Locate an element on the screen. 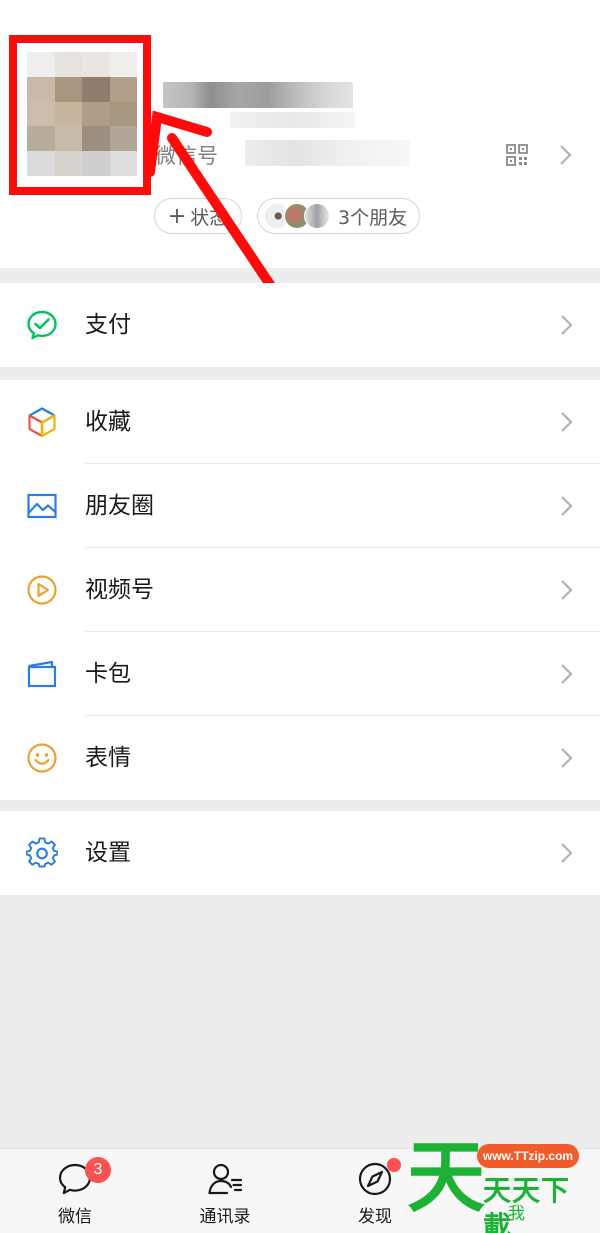 This screenshot has width=600, height=1233. unread-badge: 3 is located at coordinates (98, 1170).